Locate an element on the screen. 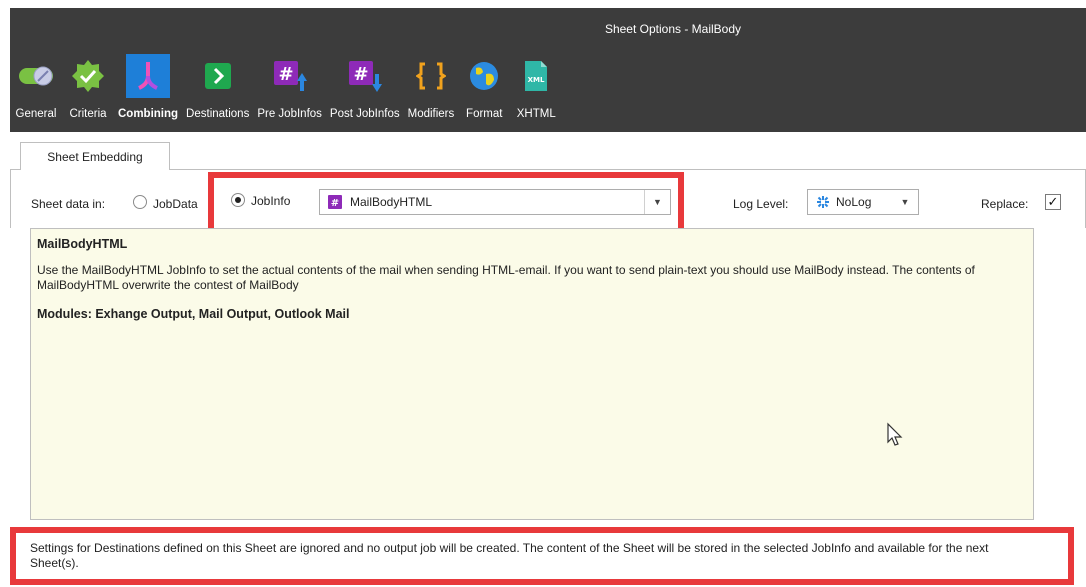 The image size is (1086, 587). window-title: Sheet Options - MailBody is located at coordinates (673, 29).